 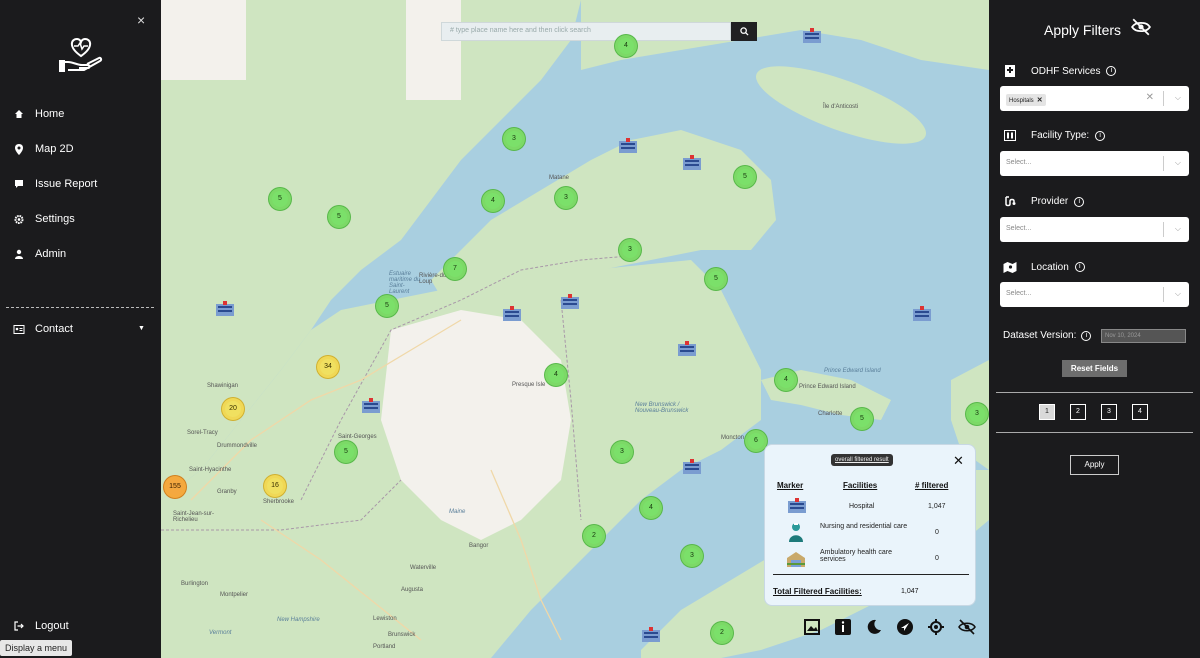 I want to click on location-select: Select... ⌵, so click(x=1094, y=294).